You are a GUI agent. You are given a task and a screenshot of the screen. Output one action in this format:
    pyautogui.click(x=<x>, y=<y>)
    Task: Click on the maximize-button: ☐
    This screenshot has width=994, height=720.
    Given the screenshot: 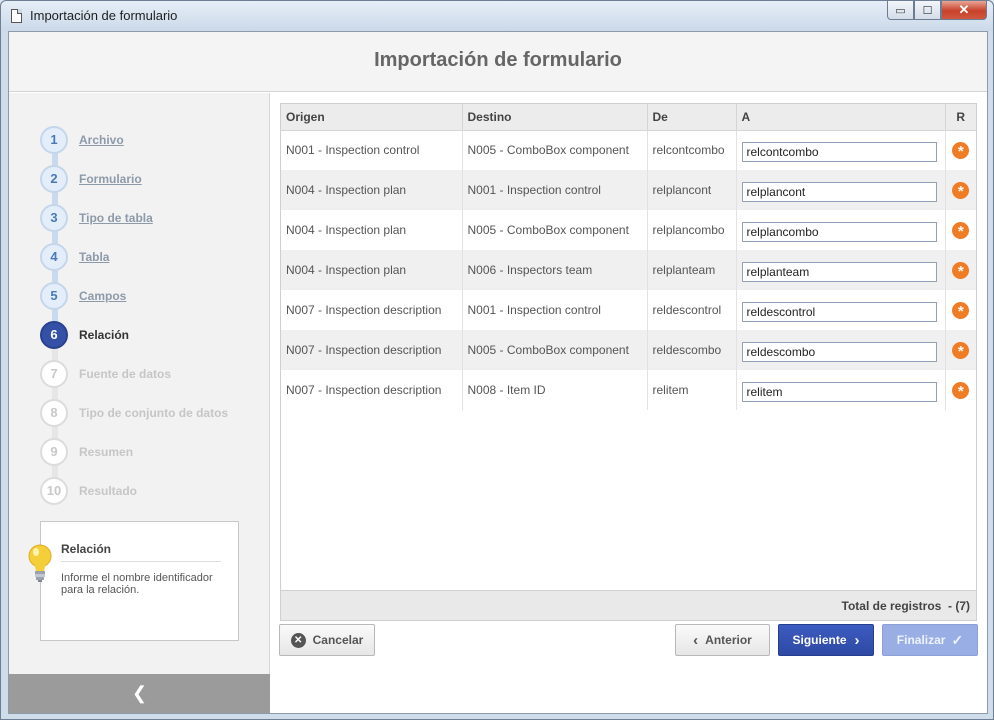 What is the action you would take?
    pyautogui.click(x=927, y=10)
    